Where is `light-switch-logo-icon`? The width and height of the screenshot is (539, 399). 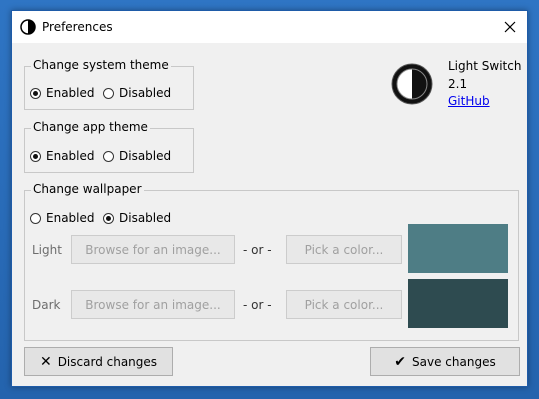
light-switch-logo-icon is located at coordinates (412, 84).